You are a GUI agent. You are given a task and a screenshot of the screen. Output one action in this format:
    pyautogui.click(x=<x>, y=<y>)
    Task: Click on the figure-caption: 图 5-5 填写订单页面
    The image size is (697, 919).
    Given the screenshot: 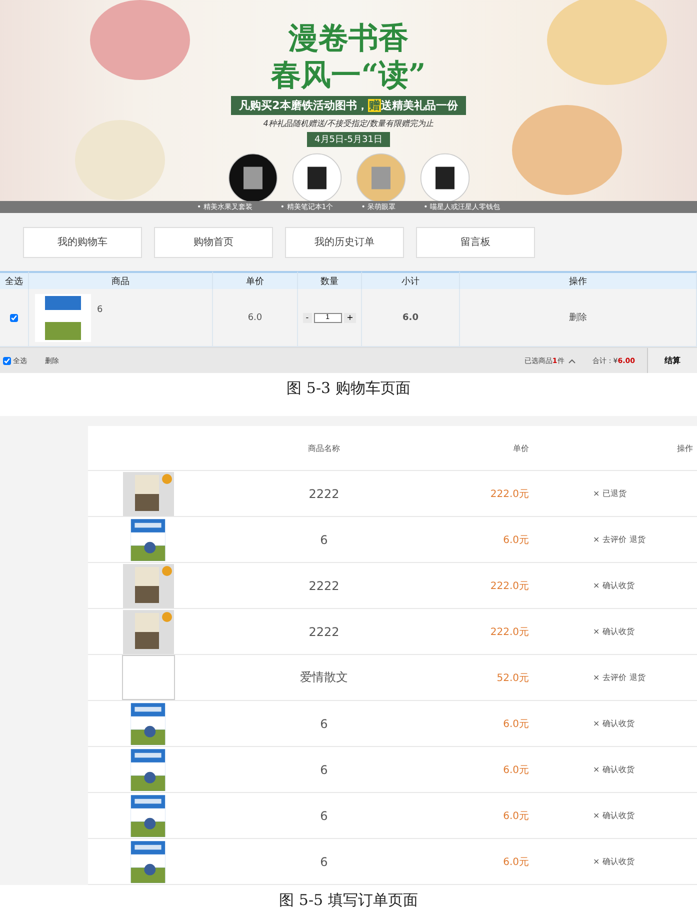 What is the action you would take?
    pyautogui.click(x=348, y=900)
    